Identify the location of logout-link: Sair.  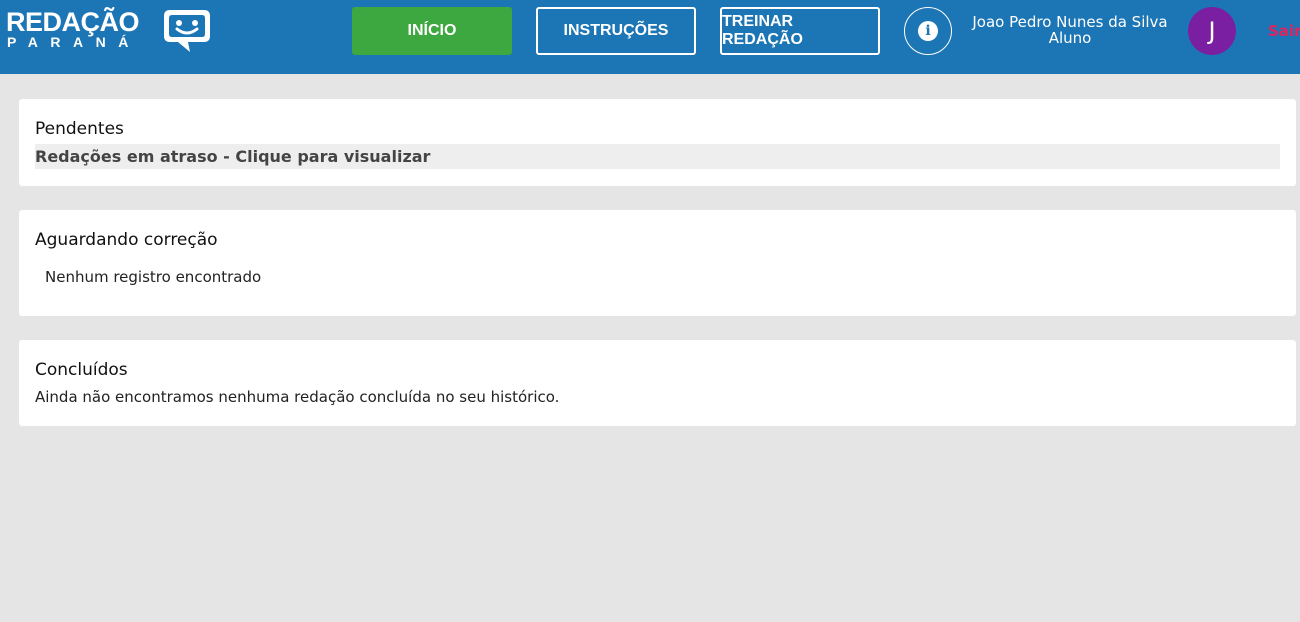
(1284, 31).